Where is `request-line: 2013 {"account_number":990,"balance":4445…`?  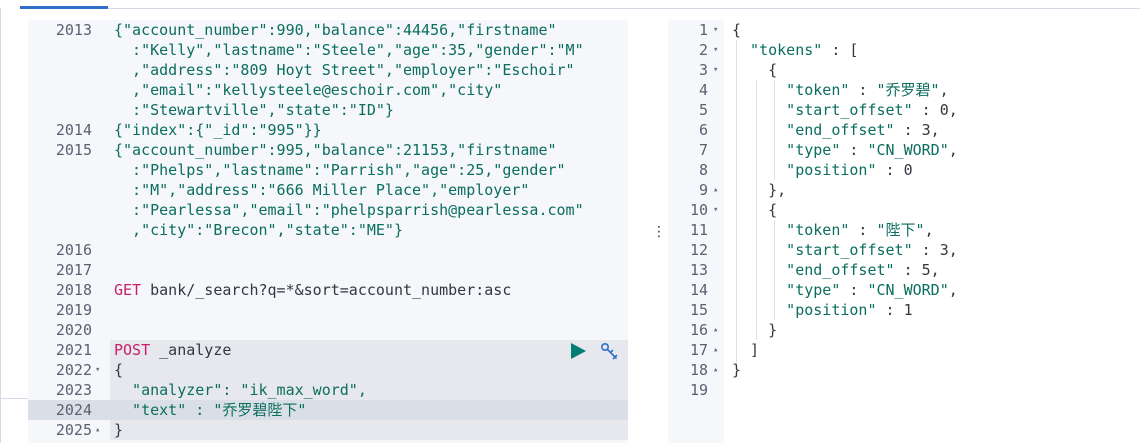 request-line: 2013 {"account_number":990,"balance":4445… is located at coordinates (328, 30).